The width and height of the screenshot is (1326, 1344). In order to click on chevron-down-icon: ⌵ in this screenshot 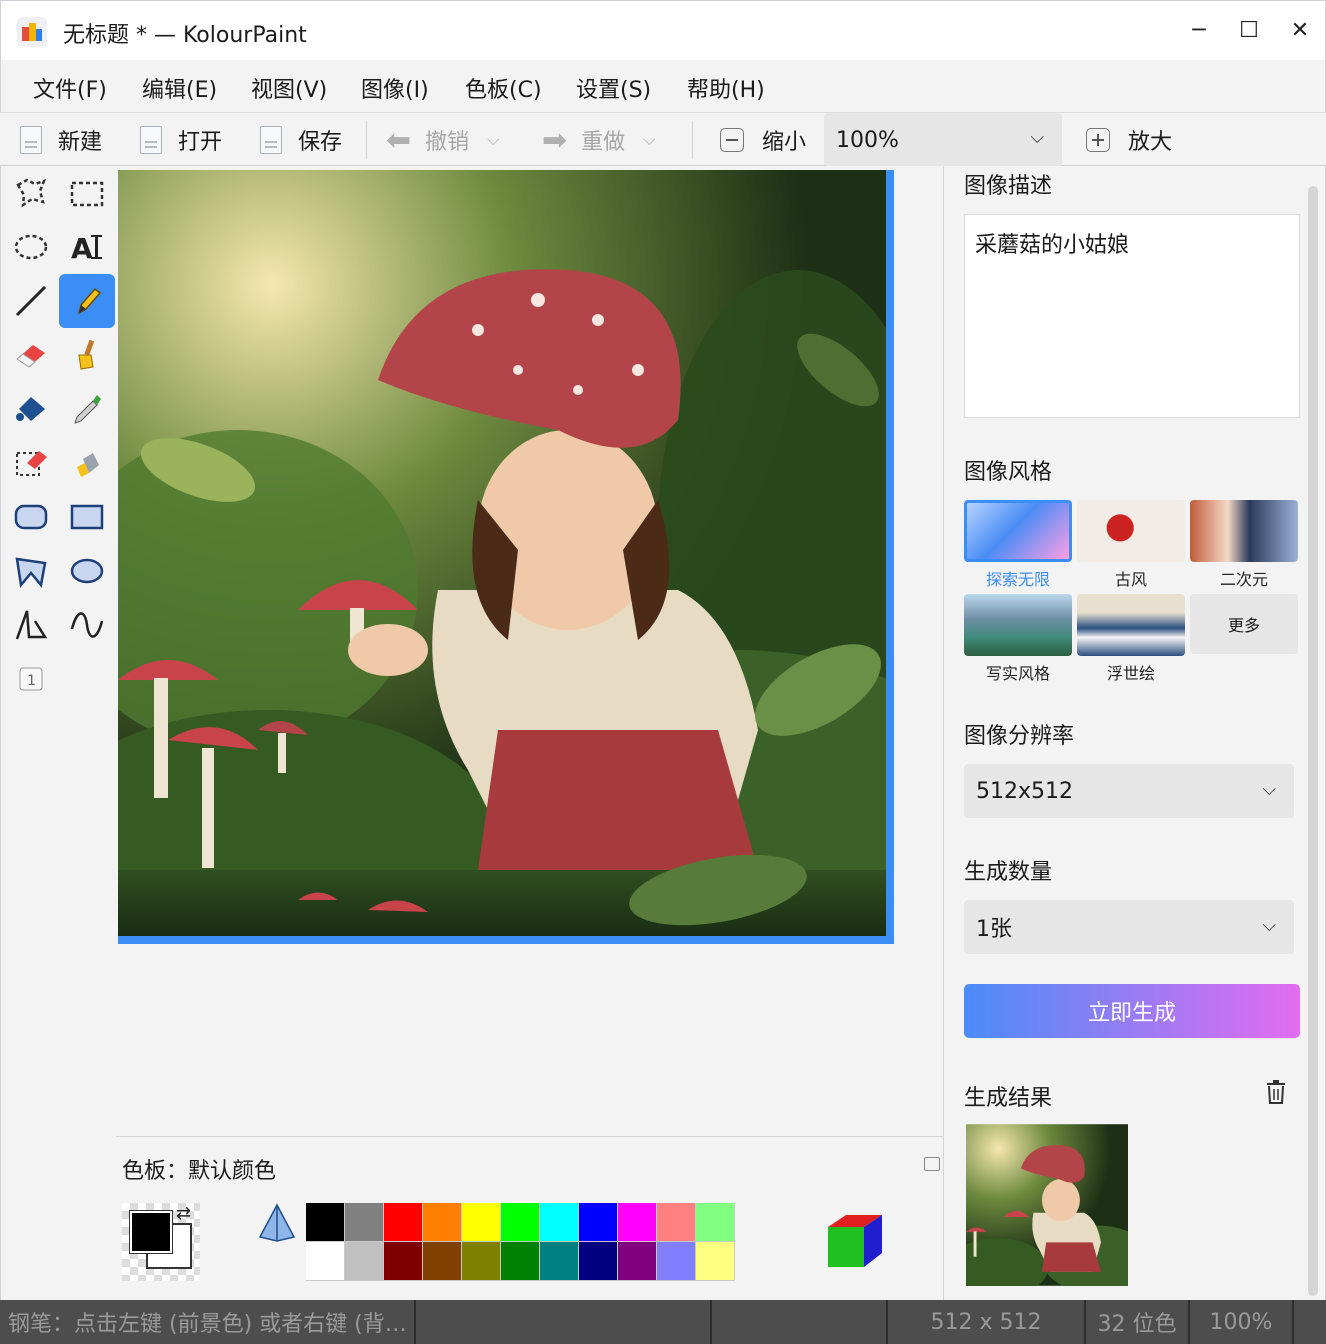, I will do `click(1269, 789)`.